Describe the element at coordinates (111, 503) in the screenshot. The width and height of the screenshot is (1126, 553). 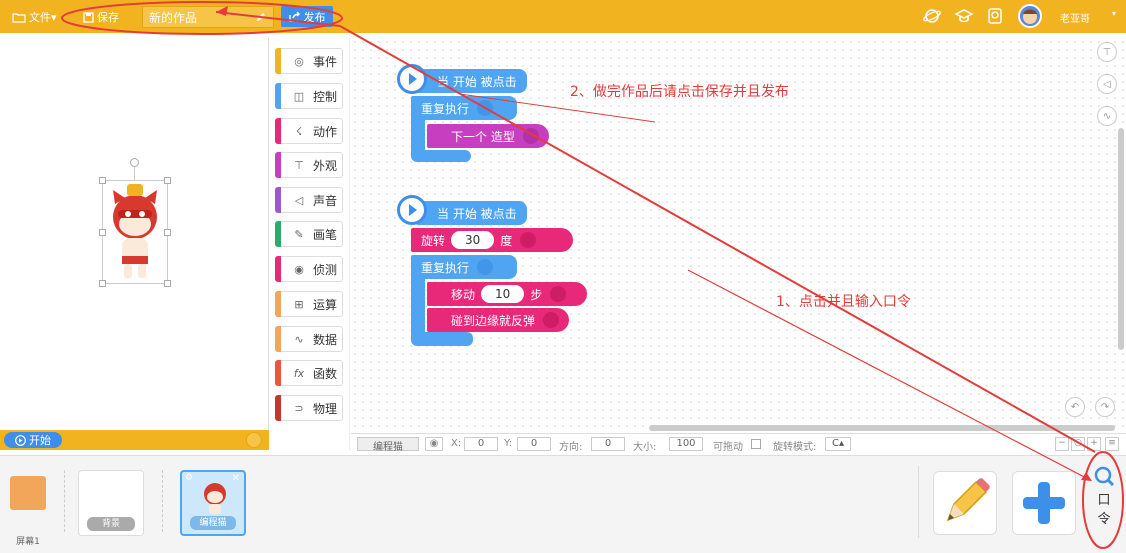
I see `background-tile: 背景` at that location.